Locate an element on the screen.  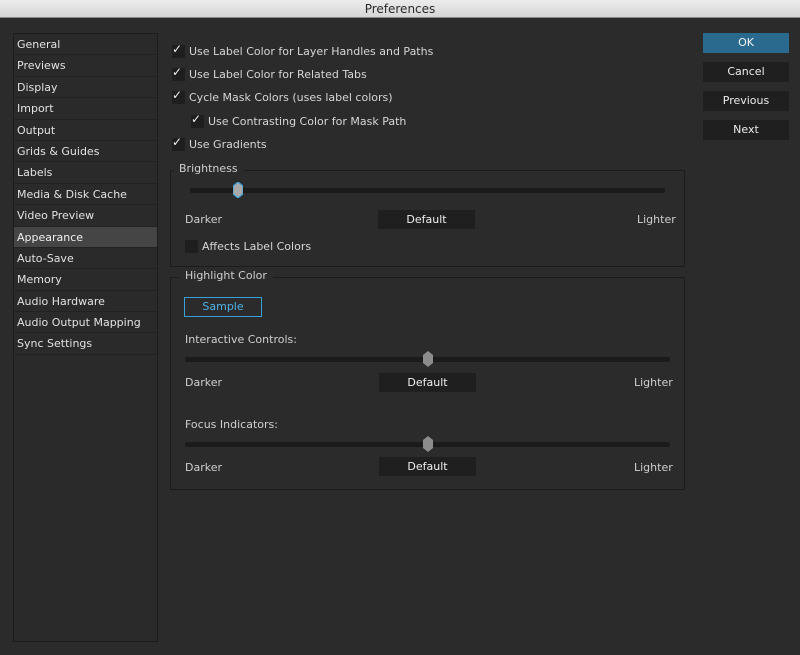
interactive-controls-min-label: Darker is located at coordinates (204, 382).